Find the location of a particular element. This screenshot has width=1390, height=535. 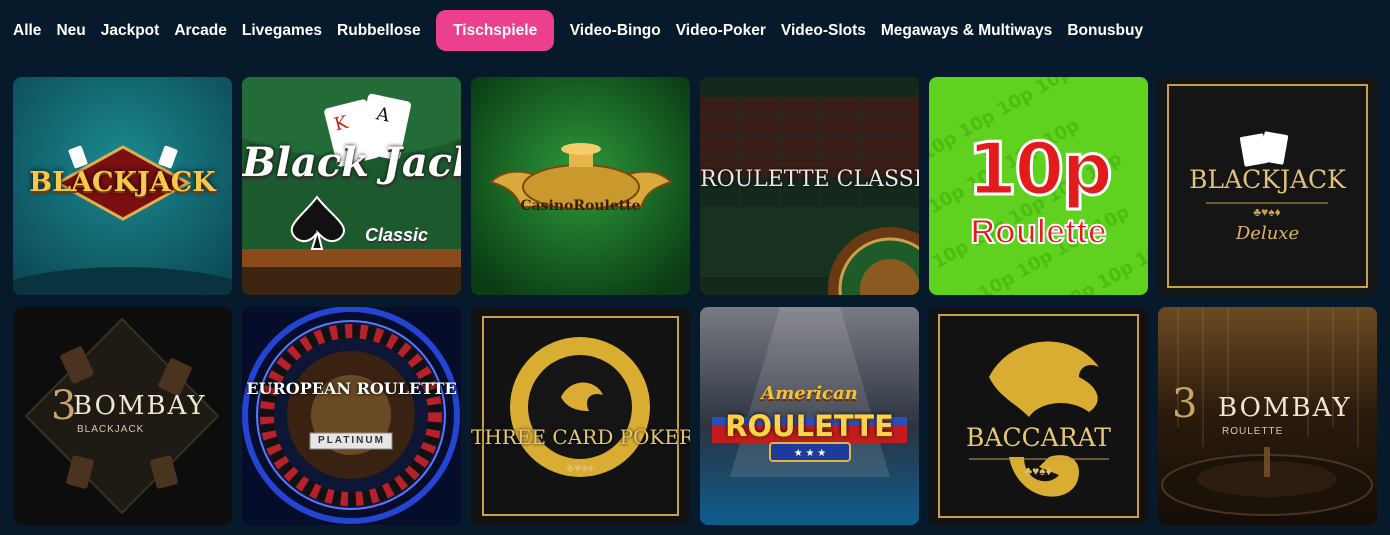

tab-alle: Alle is located at coordinates (31, 30).